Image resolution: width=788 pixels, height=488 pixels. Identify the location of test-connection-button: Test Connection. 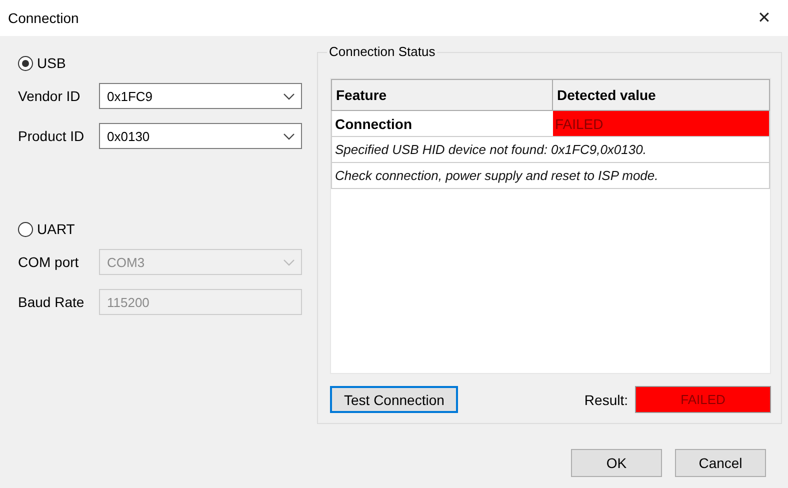
(394, 399).